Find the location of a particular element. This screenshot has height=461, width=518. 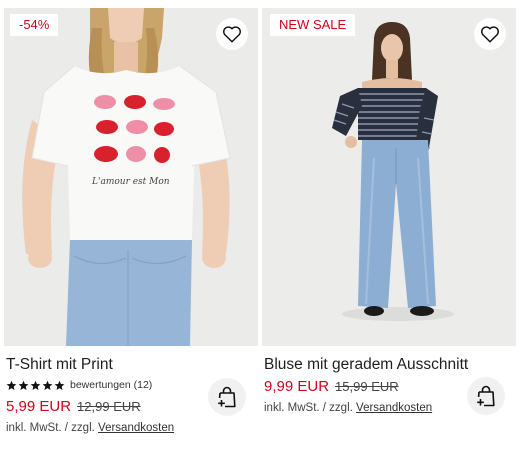

sale-price: 5,99 EUR is located at coordinates (39, 406).